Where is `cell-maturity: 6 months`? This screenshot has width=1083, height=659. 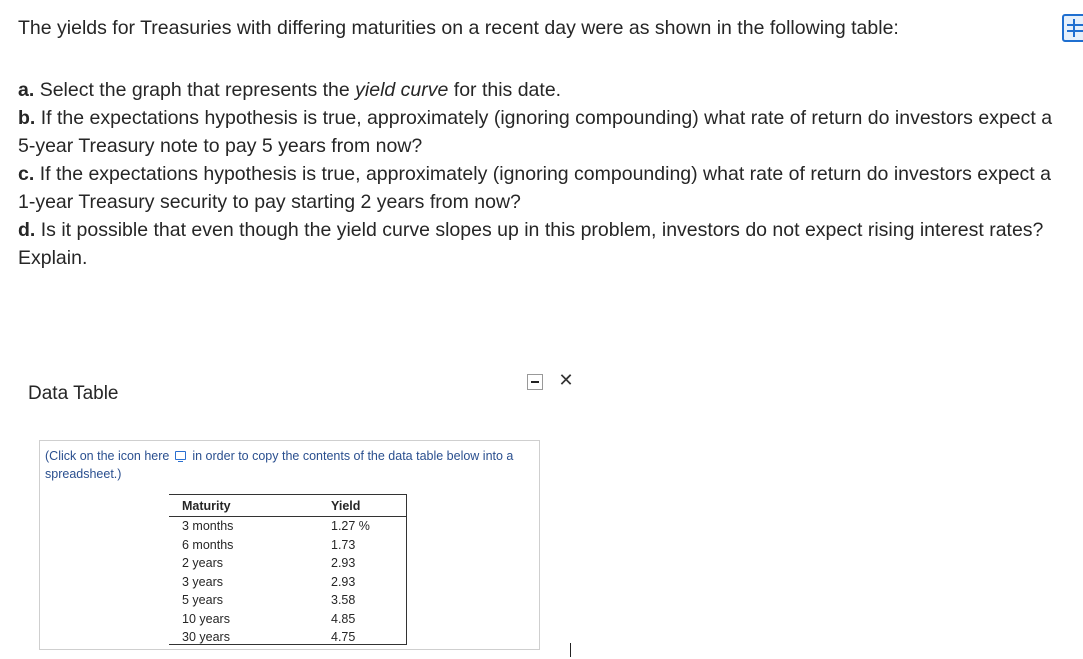
cell-maturity: 6 months is located at coordinates (208, 544).